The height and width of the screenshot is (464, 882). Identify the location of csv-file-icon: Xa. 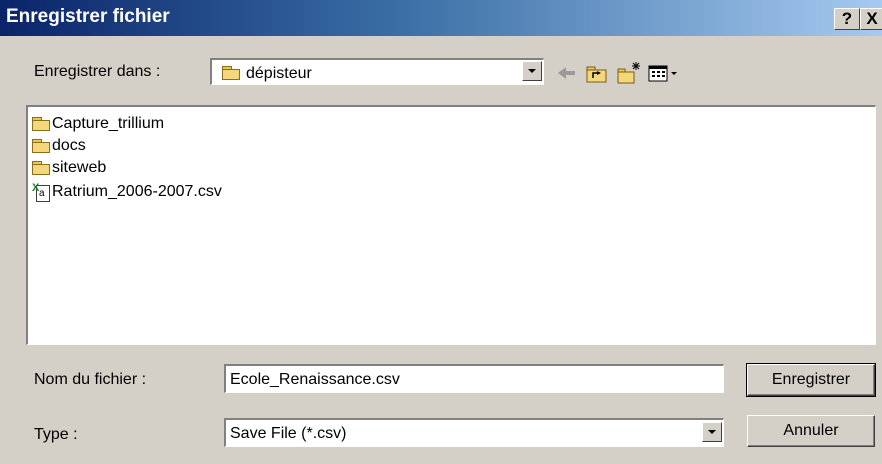
(41, 192).